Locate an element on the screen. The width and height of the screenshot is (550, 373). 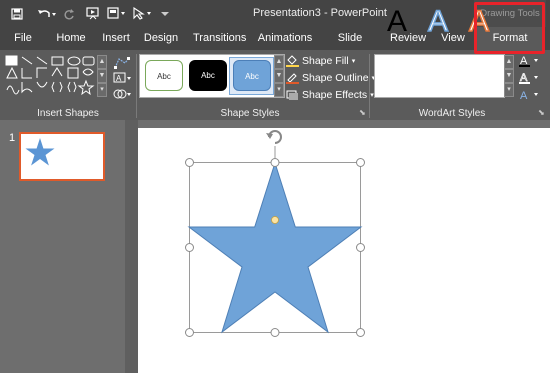
select-pointer-icon is located at coordinates (143, 13).